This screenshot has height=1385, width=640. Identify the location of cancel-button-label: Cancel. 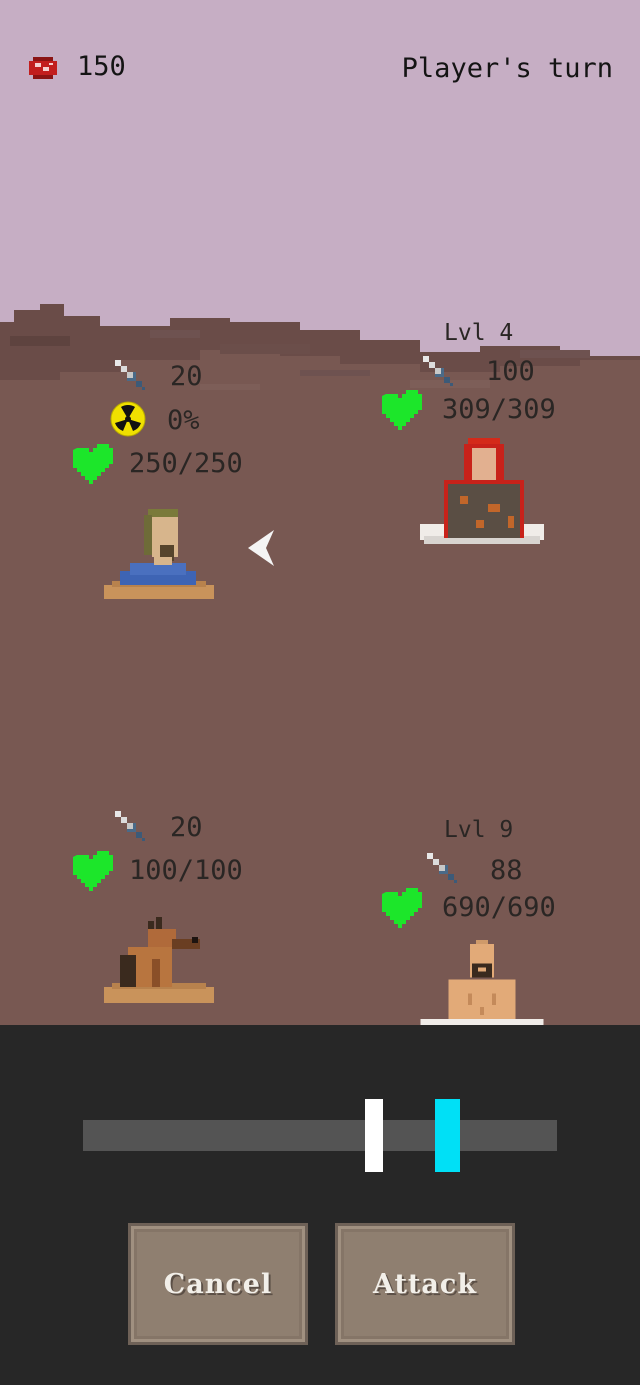
(218, 1284).